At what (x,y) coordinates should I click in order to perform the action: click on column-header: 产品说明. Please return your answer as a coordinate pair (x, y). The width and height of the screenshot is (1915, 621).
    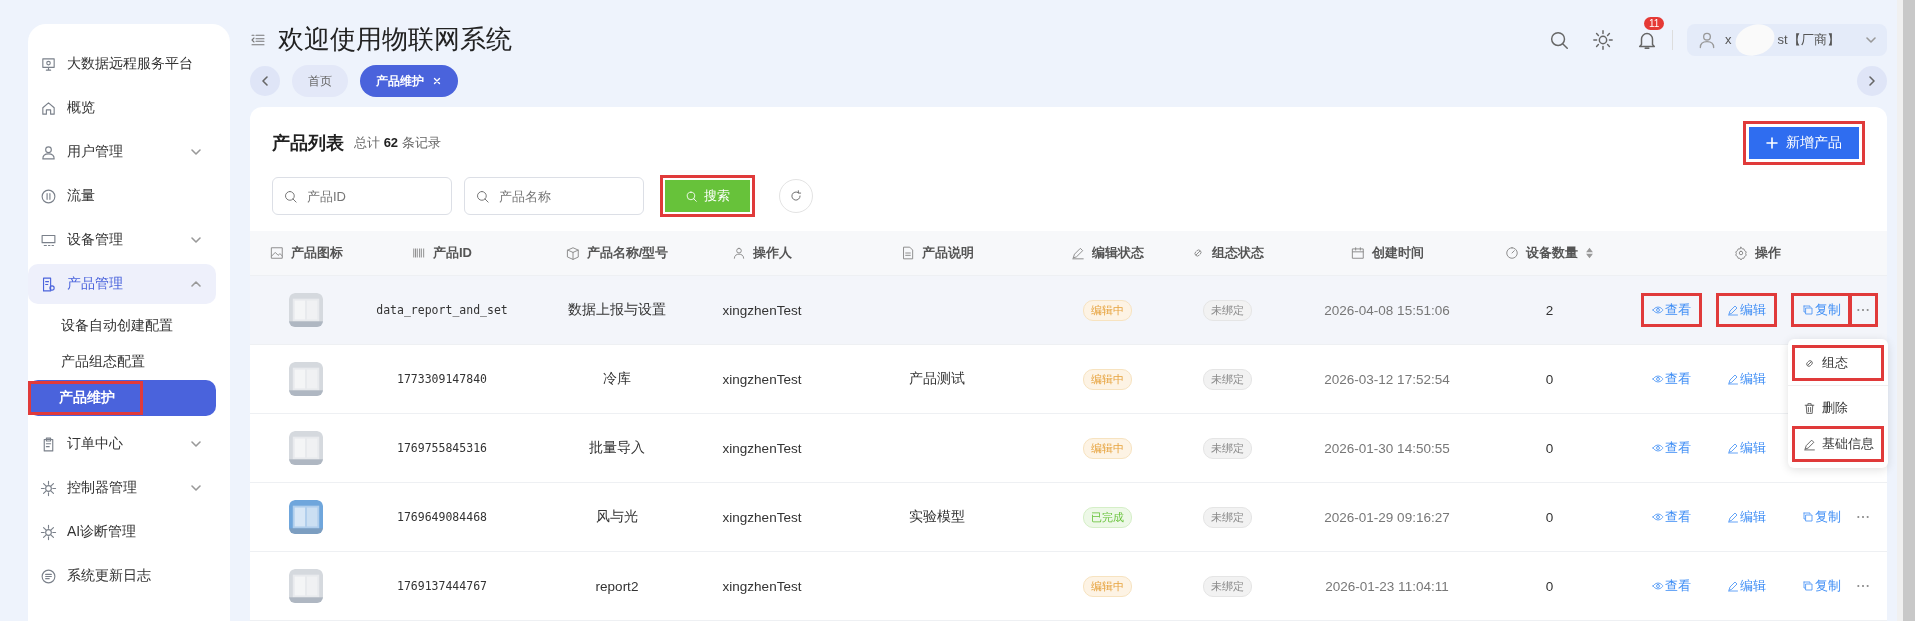
    Looking at the image, I should click on (947, 253).